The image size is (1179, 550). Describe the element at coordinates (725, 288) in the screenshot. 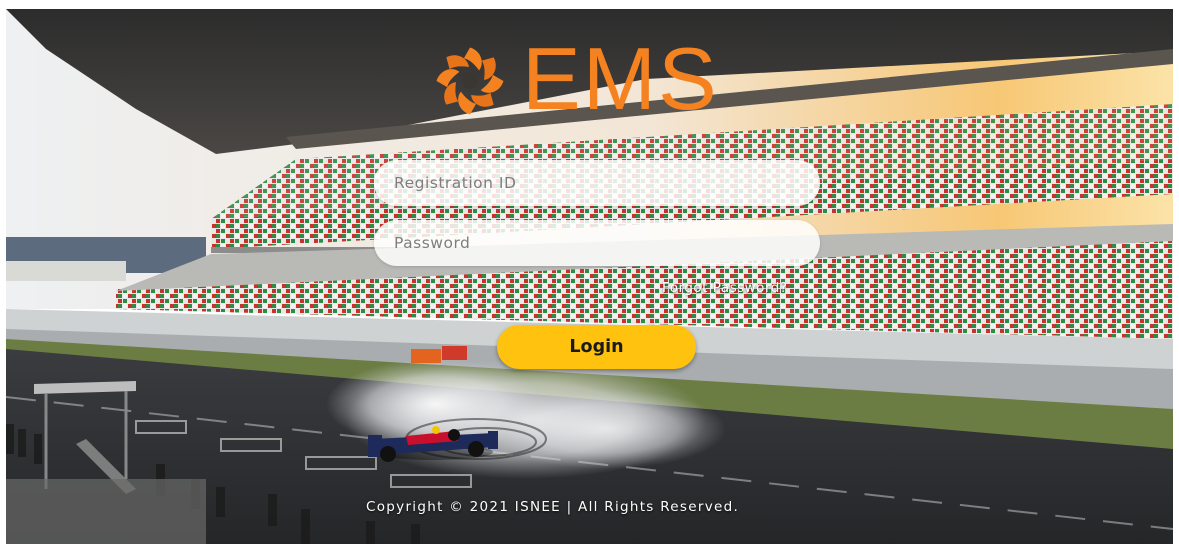

I see `forgot-password-link: Forgot Password?` at that location.